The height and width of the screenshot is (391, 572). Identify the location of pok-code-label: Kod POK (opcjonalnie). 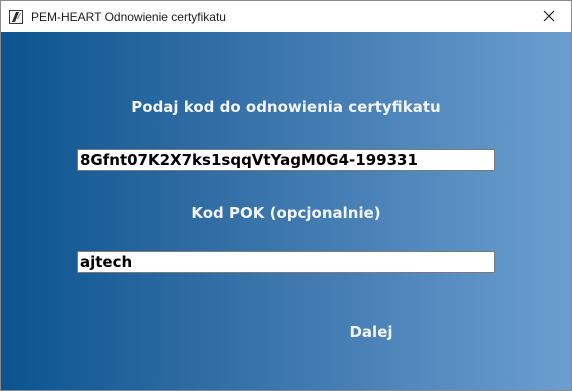
(286, 213).